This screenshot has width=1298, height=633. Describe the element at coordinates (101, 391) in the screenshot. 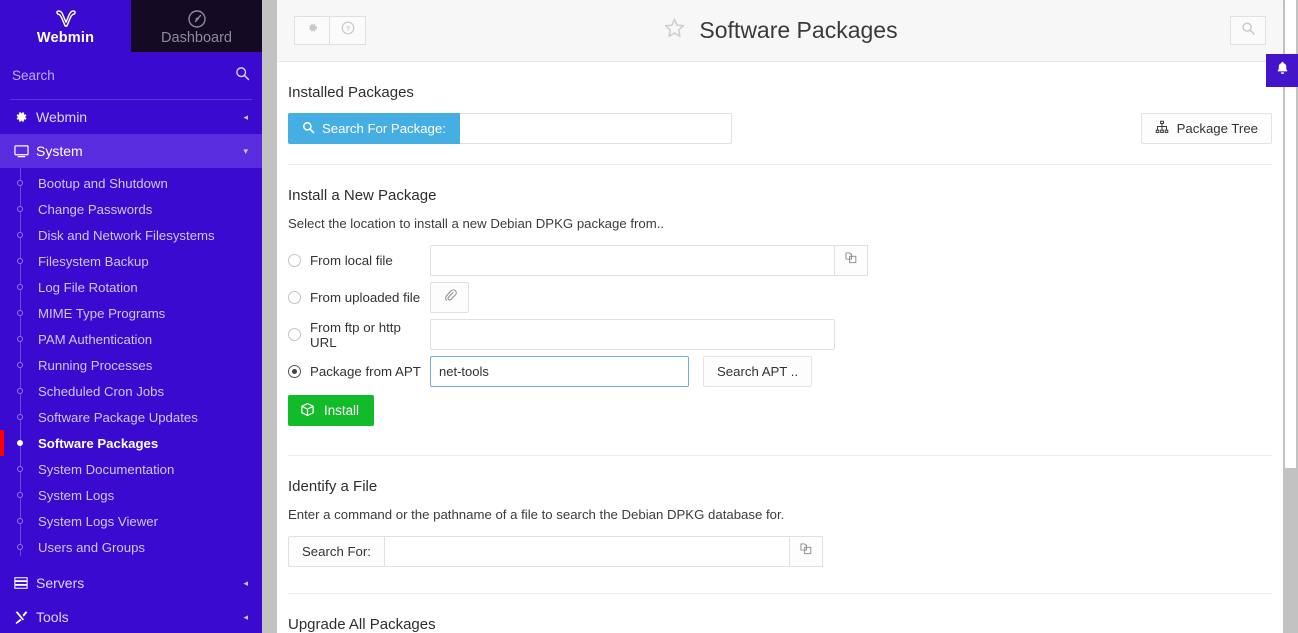

I see `sidebar-item-label: Scheduled Cron Jobs` at that location.